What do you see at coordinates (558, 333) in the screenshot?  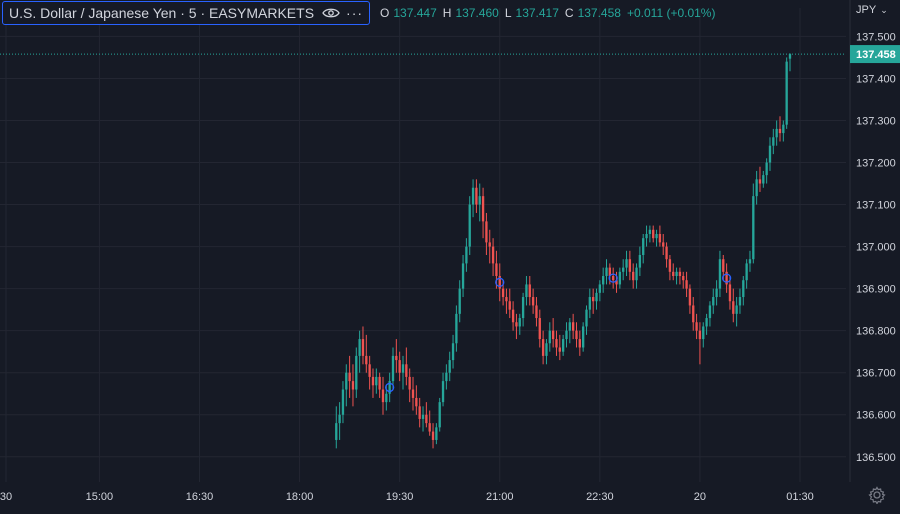 I see `dividend-markers` at bounding box center [558, 333].